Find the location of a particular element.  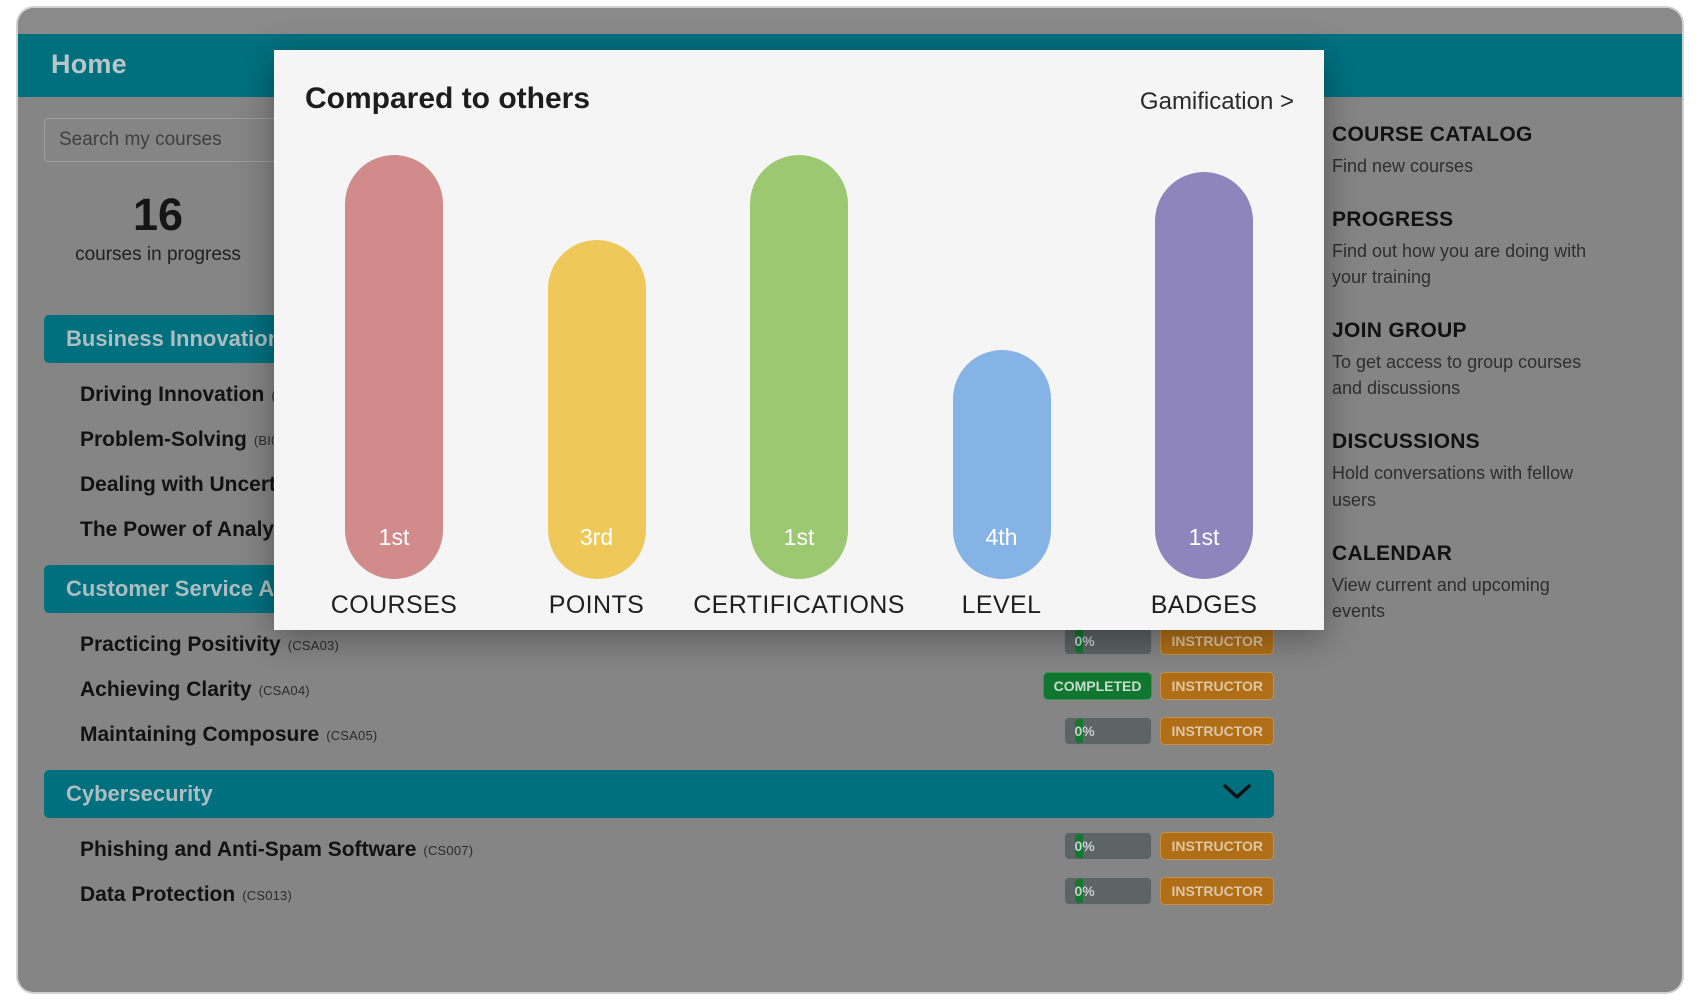

chart-bar: 4th is located at coordinates (1001, 464).